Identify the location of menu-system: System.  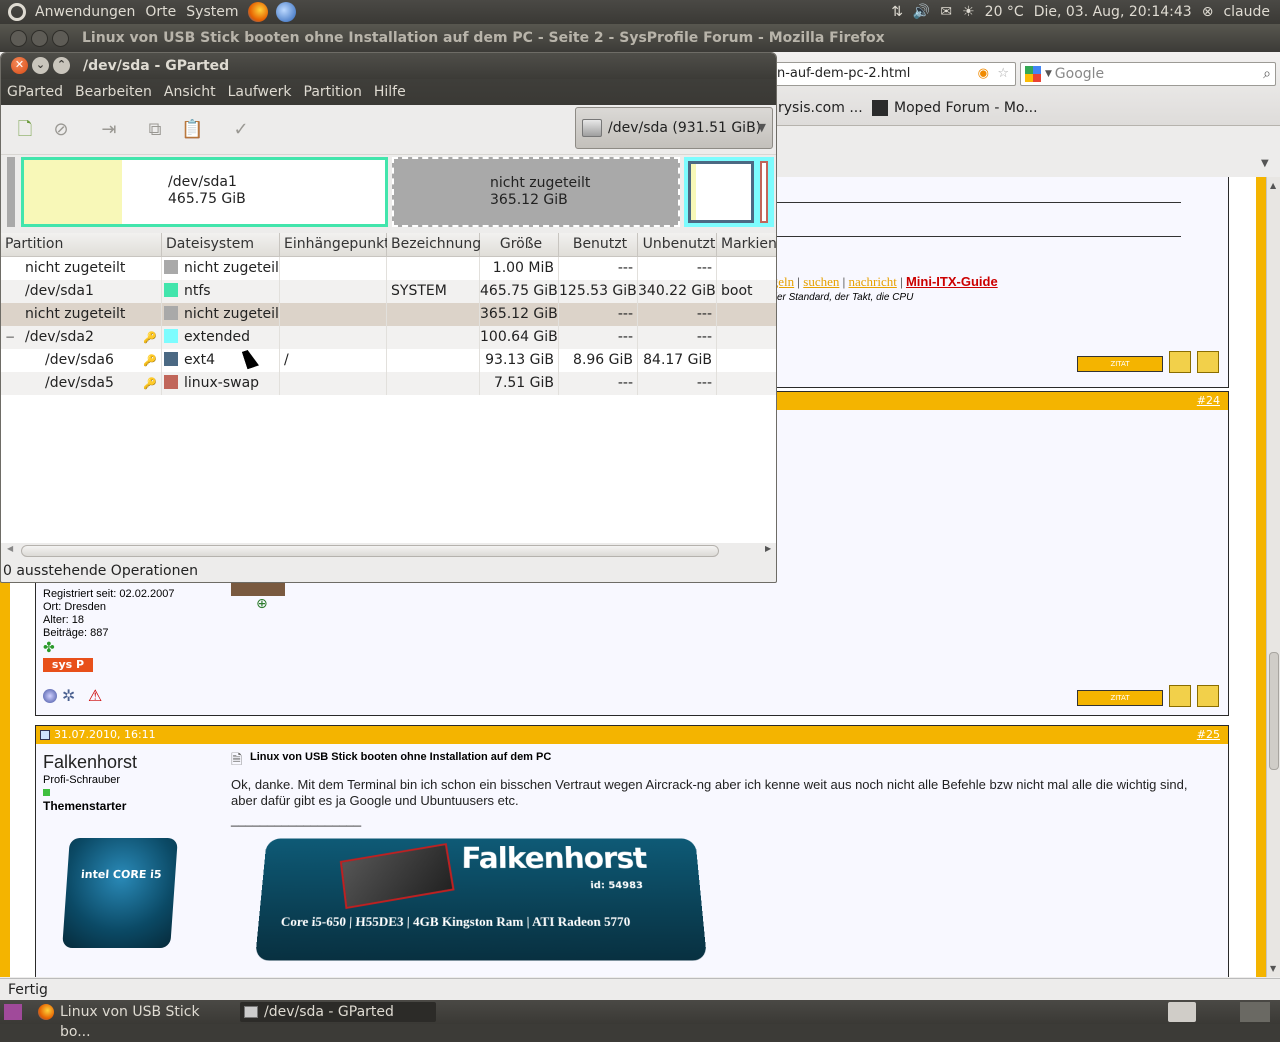
(212, 12).